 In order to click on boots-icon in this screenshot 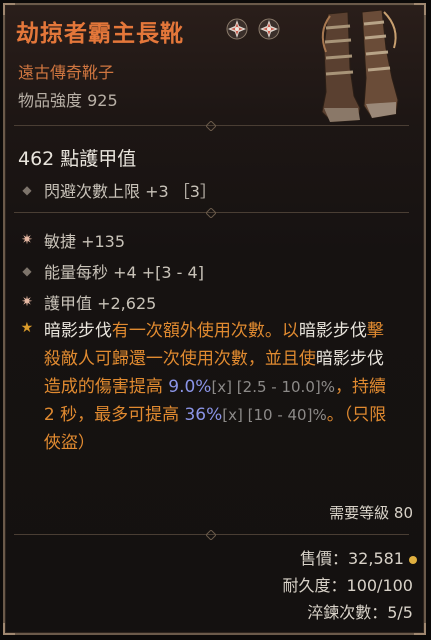, I will do `click(360, 66)`.